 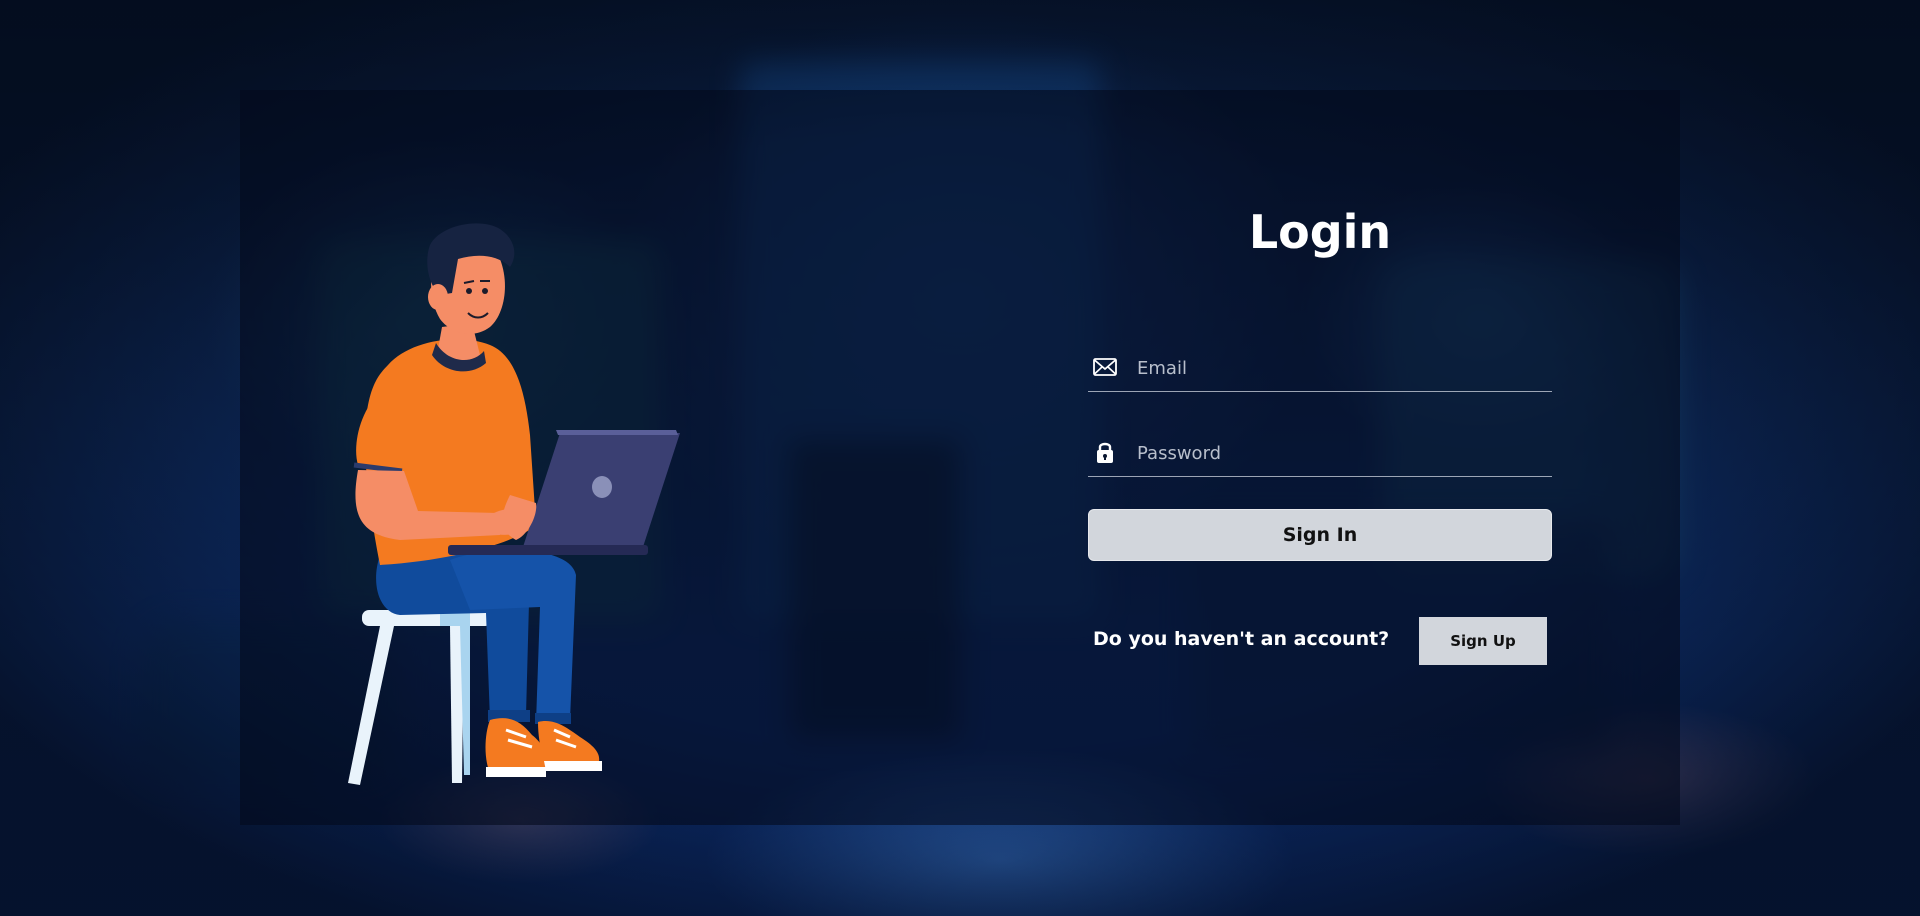 I want to click on shoes, so click(x=543, y=747).